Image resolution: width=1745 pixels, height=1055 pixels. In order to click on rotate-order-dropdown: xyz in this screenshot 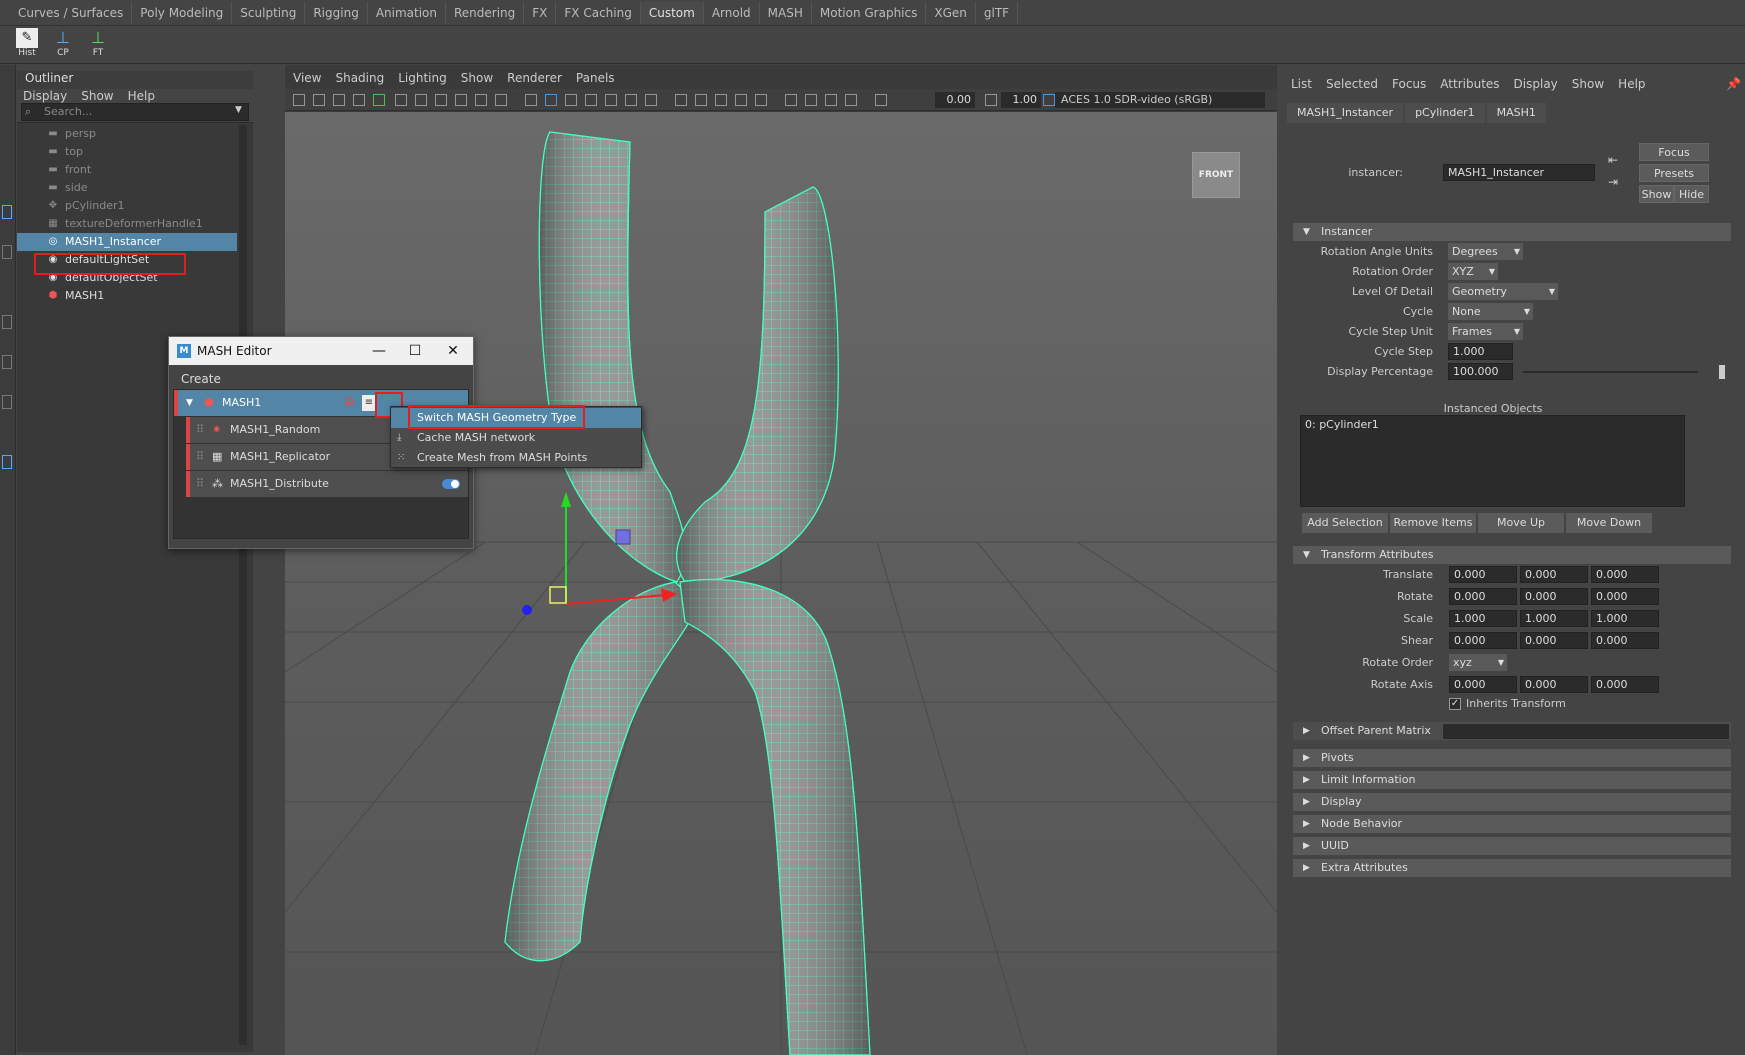, I will do `click(1478, 662)`.